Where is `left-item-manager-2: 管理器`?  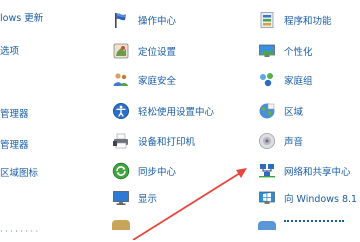 left-item-manager-2: 管理器 is located at coordinates (14, 144).